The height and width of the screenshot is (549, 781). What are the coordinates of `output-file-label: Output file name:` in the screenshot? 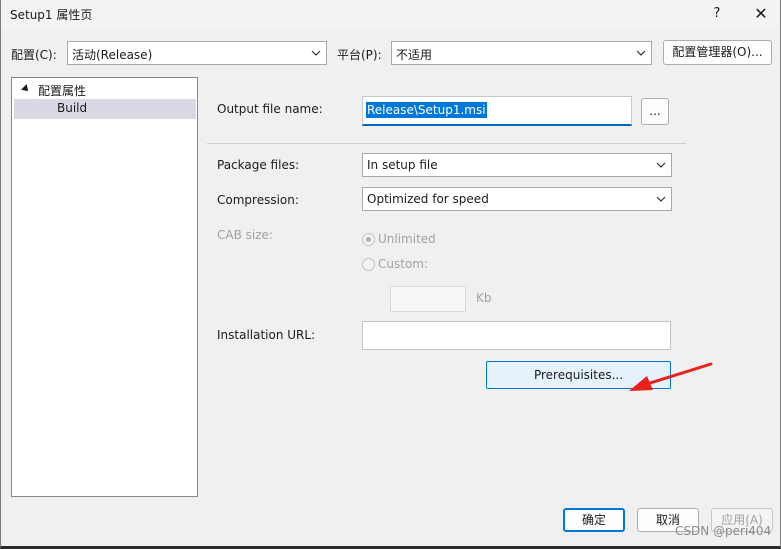 It's located at (270, 109).